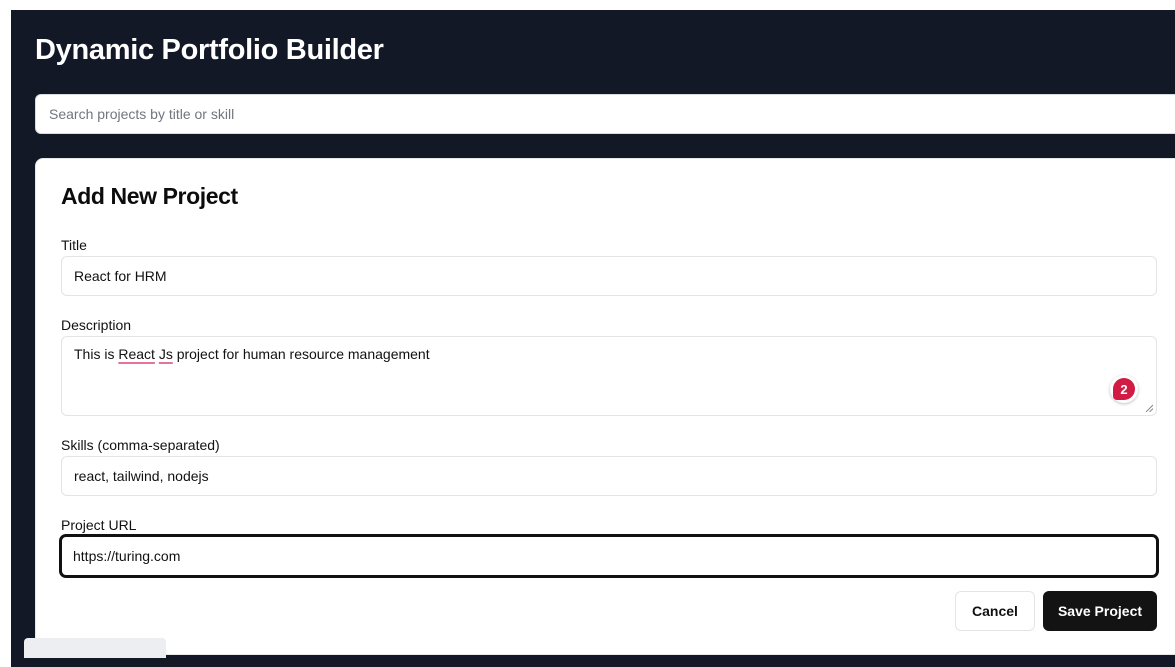  Describe the element at coordinates (301, 354) in the screenshot. I see `description-text-2: project for human resource management` at that location.